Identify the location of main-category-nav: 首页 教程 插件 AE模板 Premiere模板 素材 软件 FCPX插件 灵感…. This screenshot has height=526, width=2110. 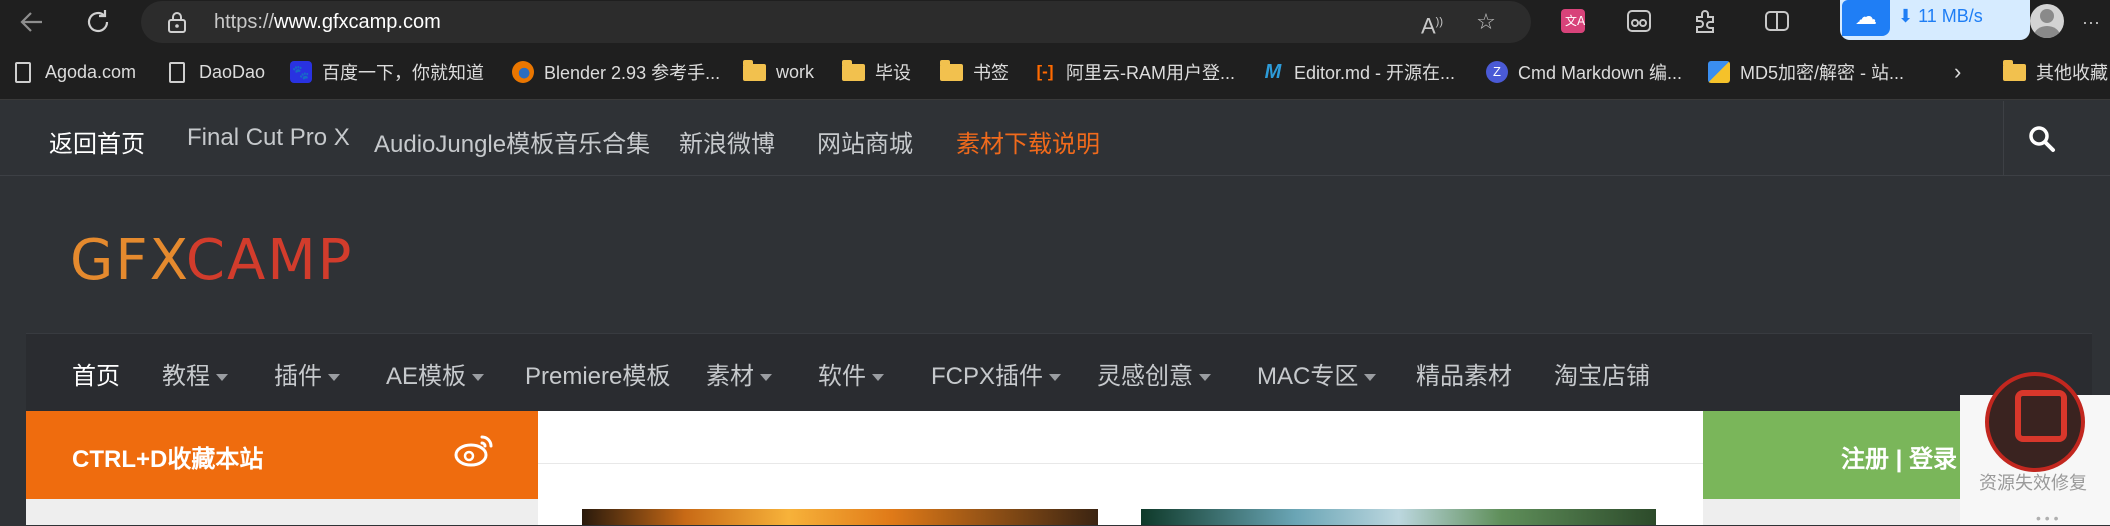
(1059, 372).